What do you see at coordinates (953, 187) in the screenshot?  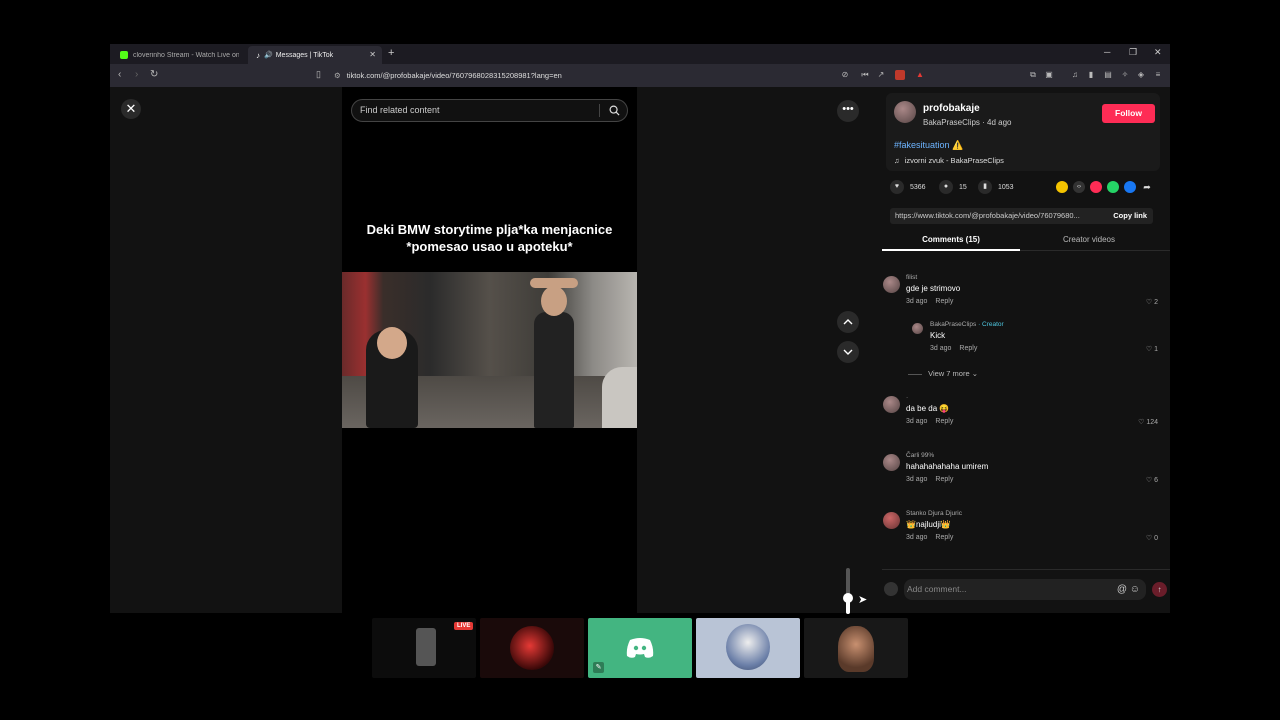 I see `comment-stat: ● 15` at bounding box center [953, 187].